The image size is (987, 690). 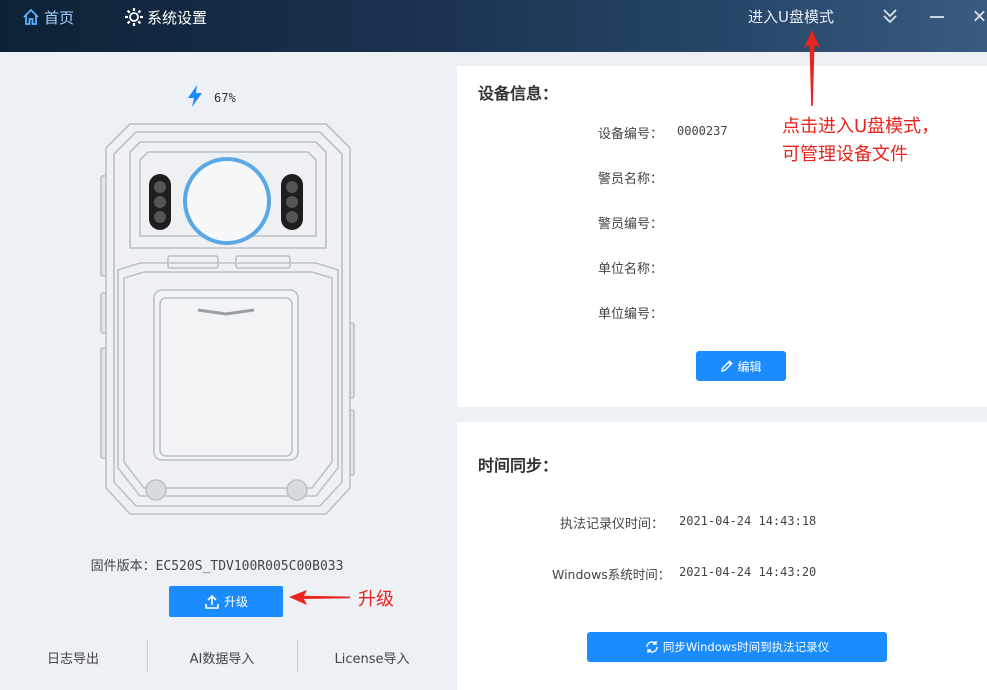 What do you see at coordinates (890, 16) in the screenshot?
I see `collapse-icon` at bounding box center [890, 16].